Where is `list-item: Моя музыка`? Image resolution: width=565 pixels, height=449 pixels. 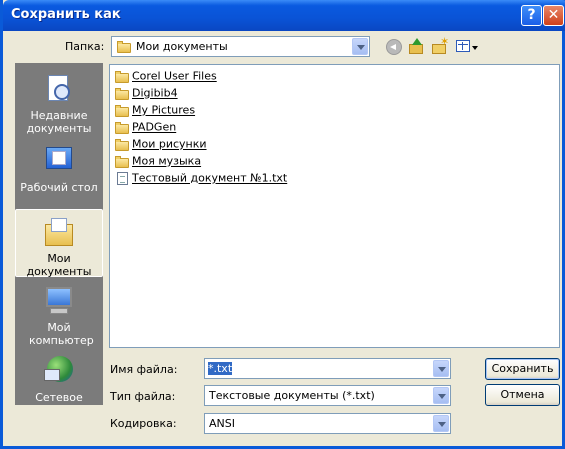 list-item: Моя музыка is located at coordinates (157, 162).